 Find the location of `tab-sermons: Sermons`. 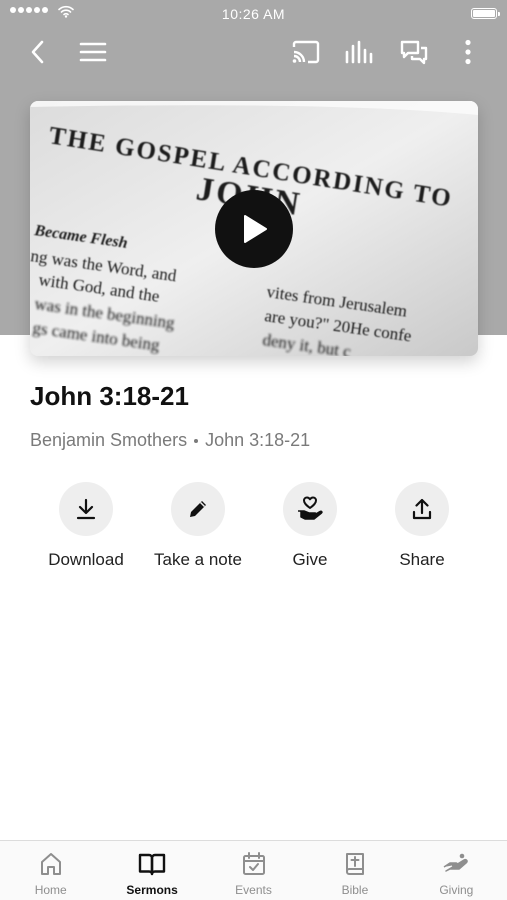

tab-sermons: Sermons is located at coordinates (151, 870).